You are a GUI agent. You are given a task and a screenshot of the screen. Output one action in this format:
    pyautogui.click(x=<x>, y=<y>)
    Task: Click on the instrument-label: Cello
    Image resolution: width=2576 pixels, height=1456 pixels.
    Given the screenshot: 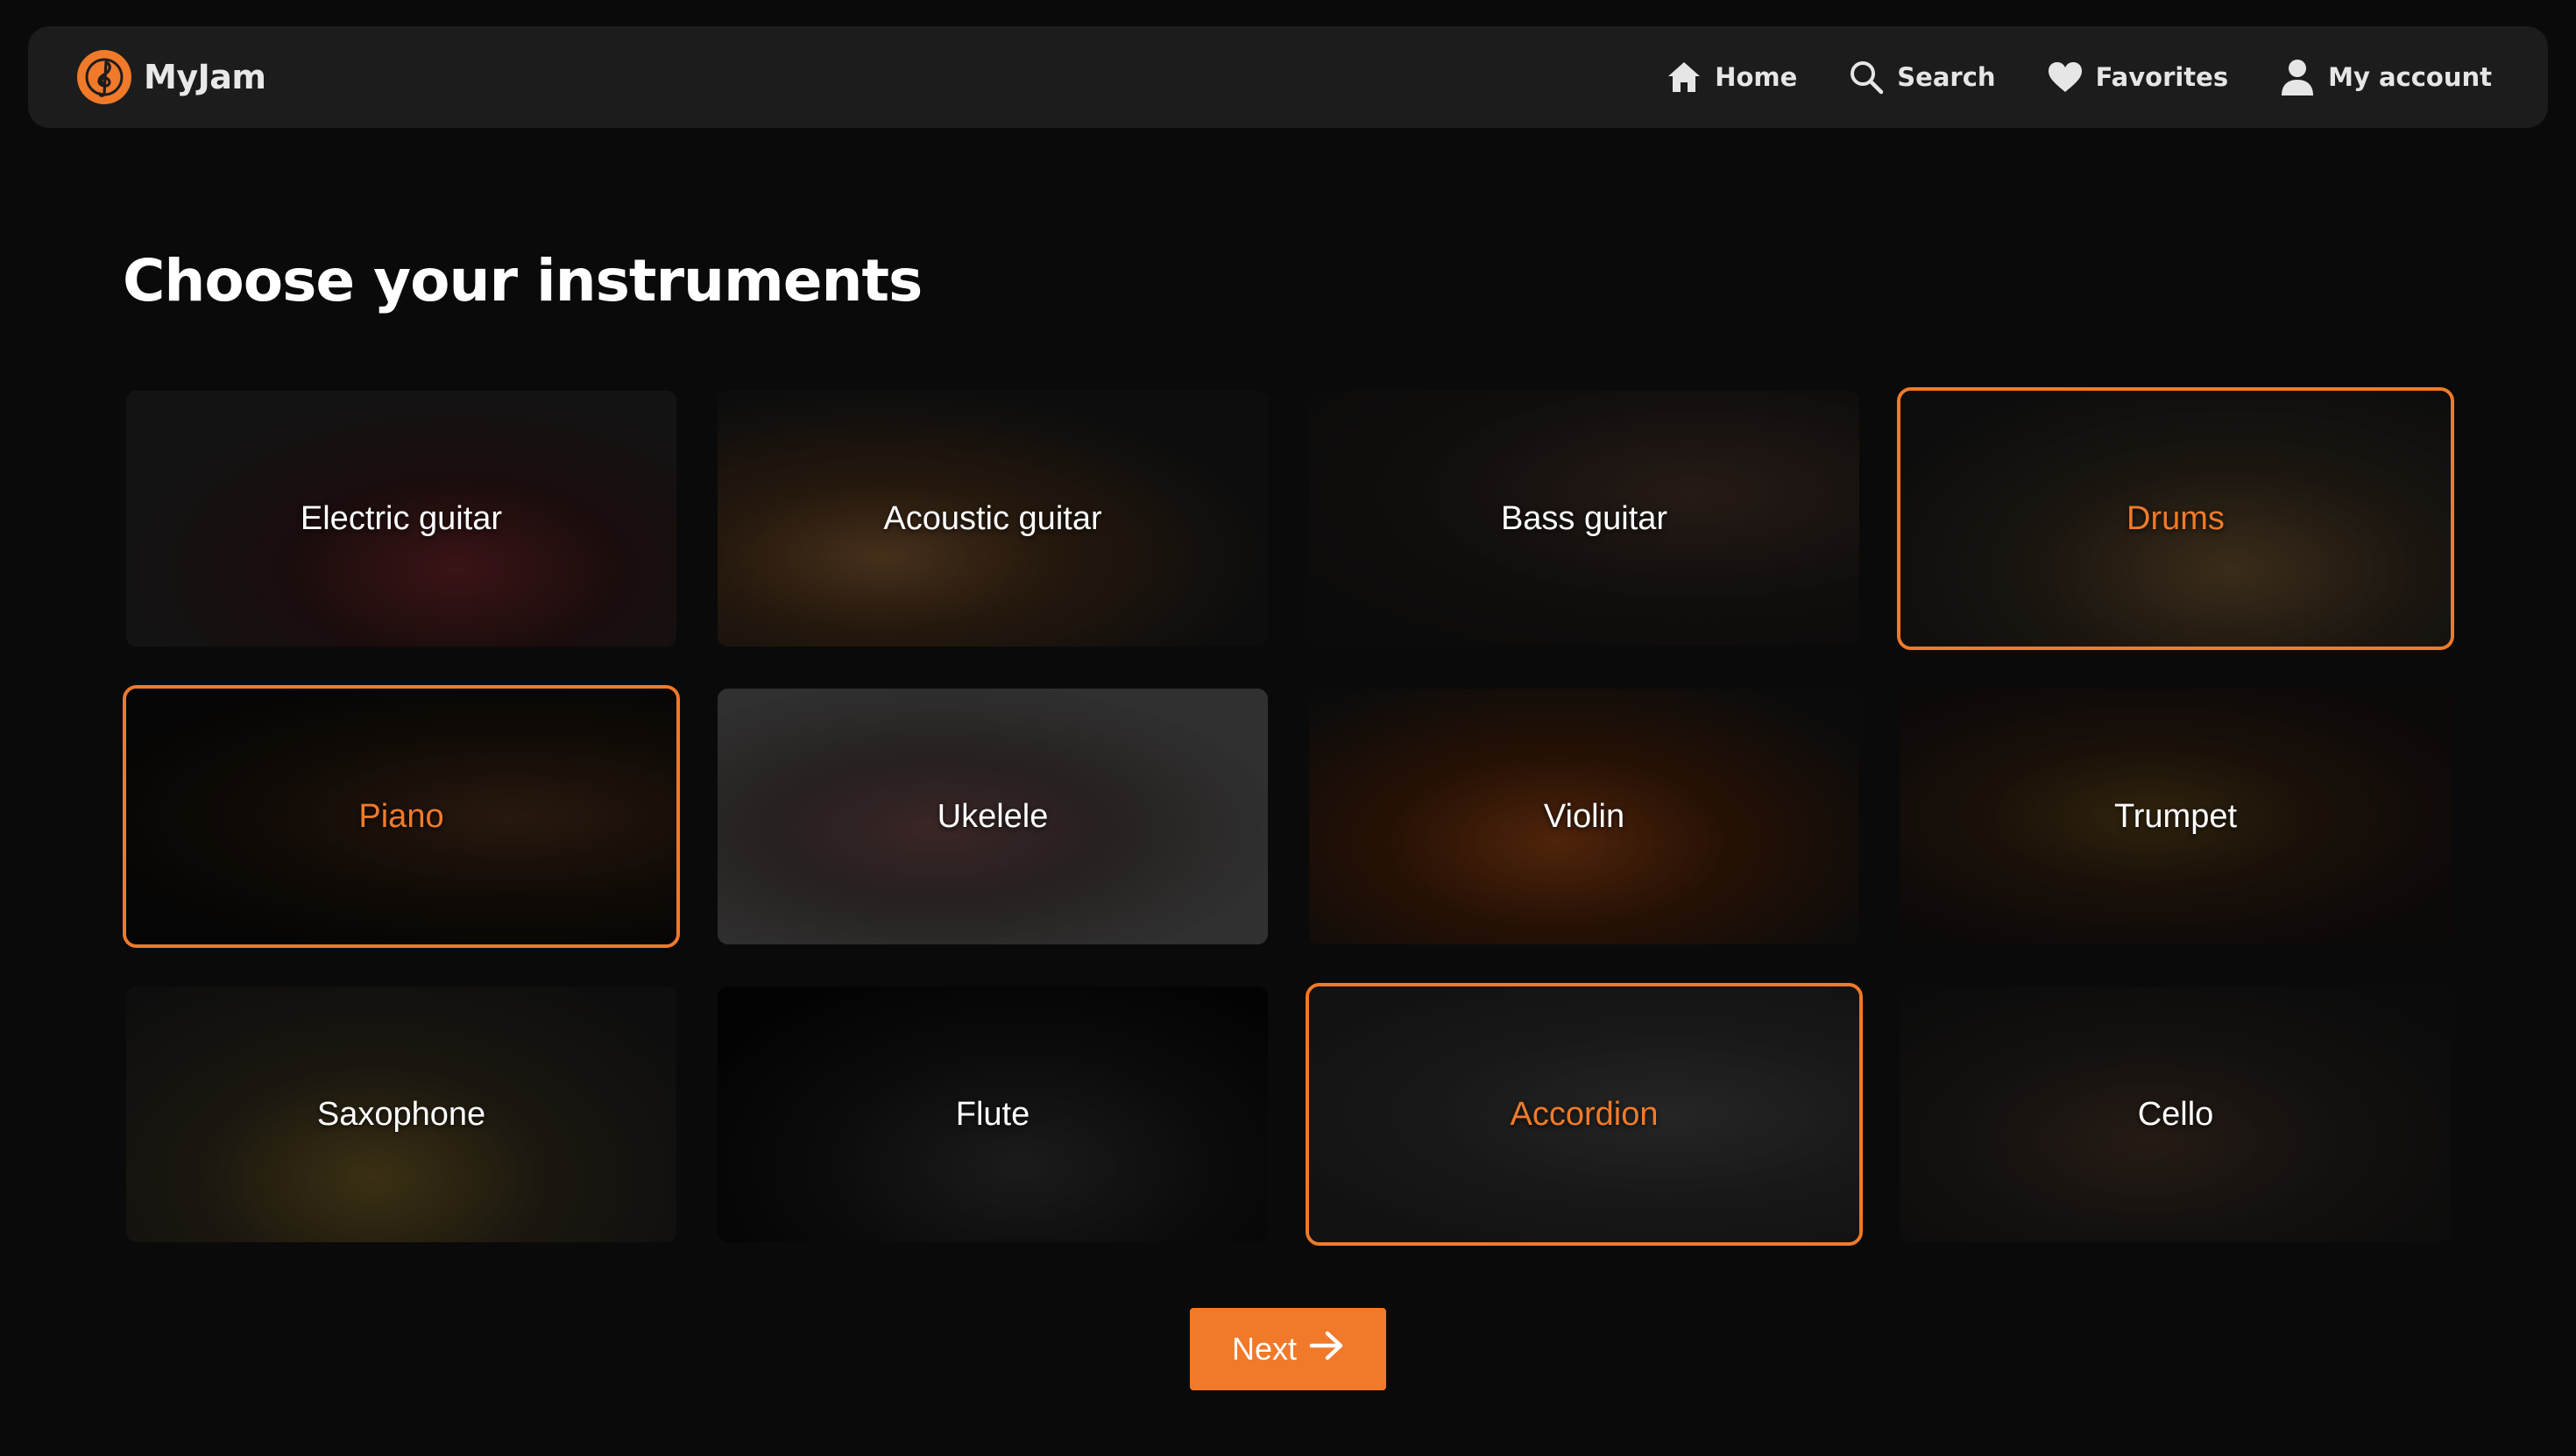 What is the action you would take?
    pyautogui.click(x=2175, y=1114)
    